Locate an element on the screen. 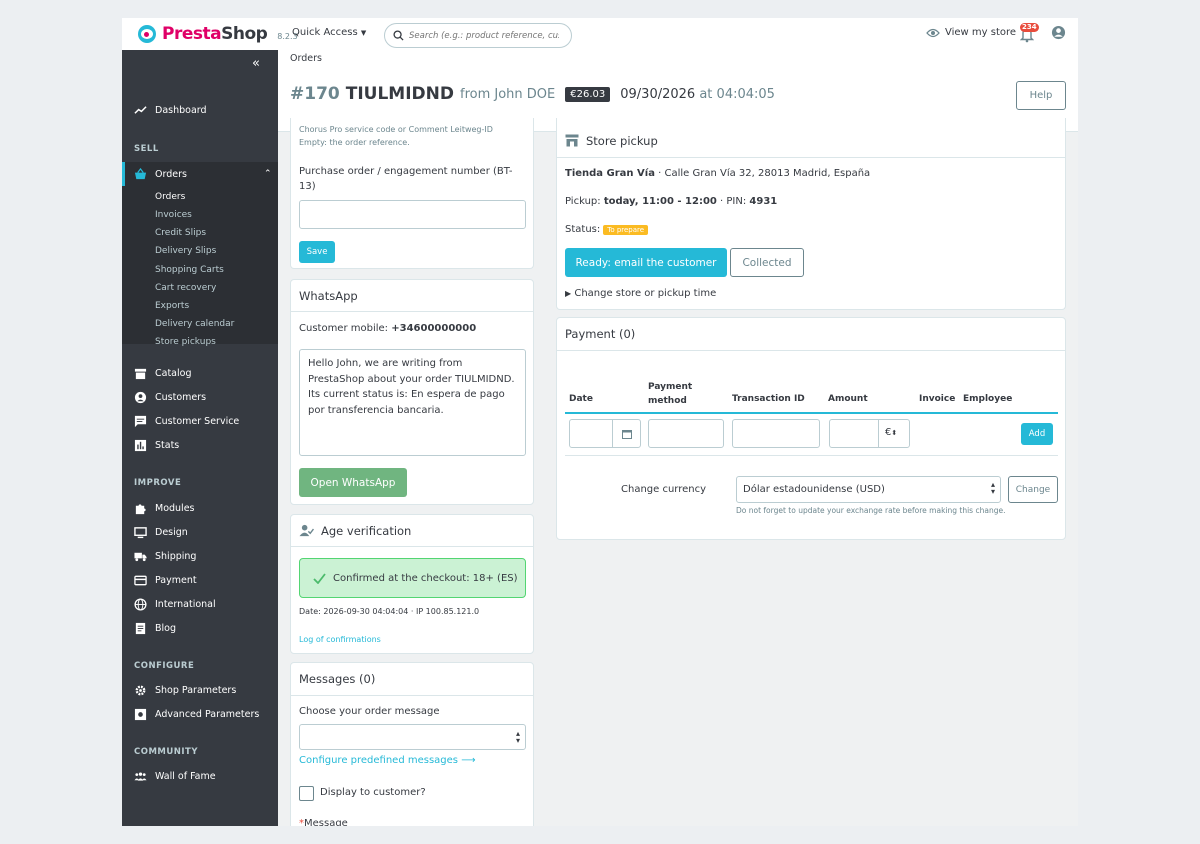 This screenshot has height=844, width=1200. account-circle-icon is located at coordinates (140, 397).